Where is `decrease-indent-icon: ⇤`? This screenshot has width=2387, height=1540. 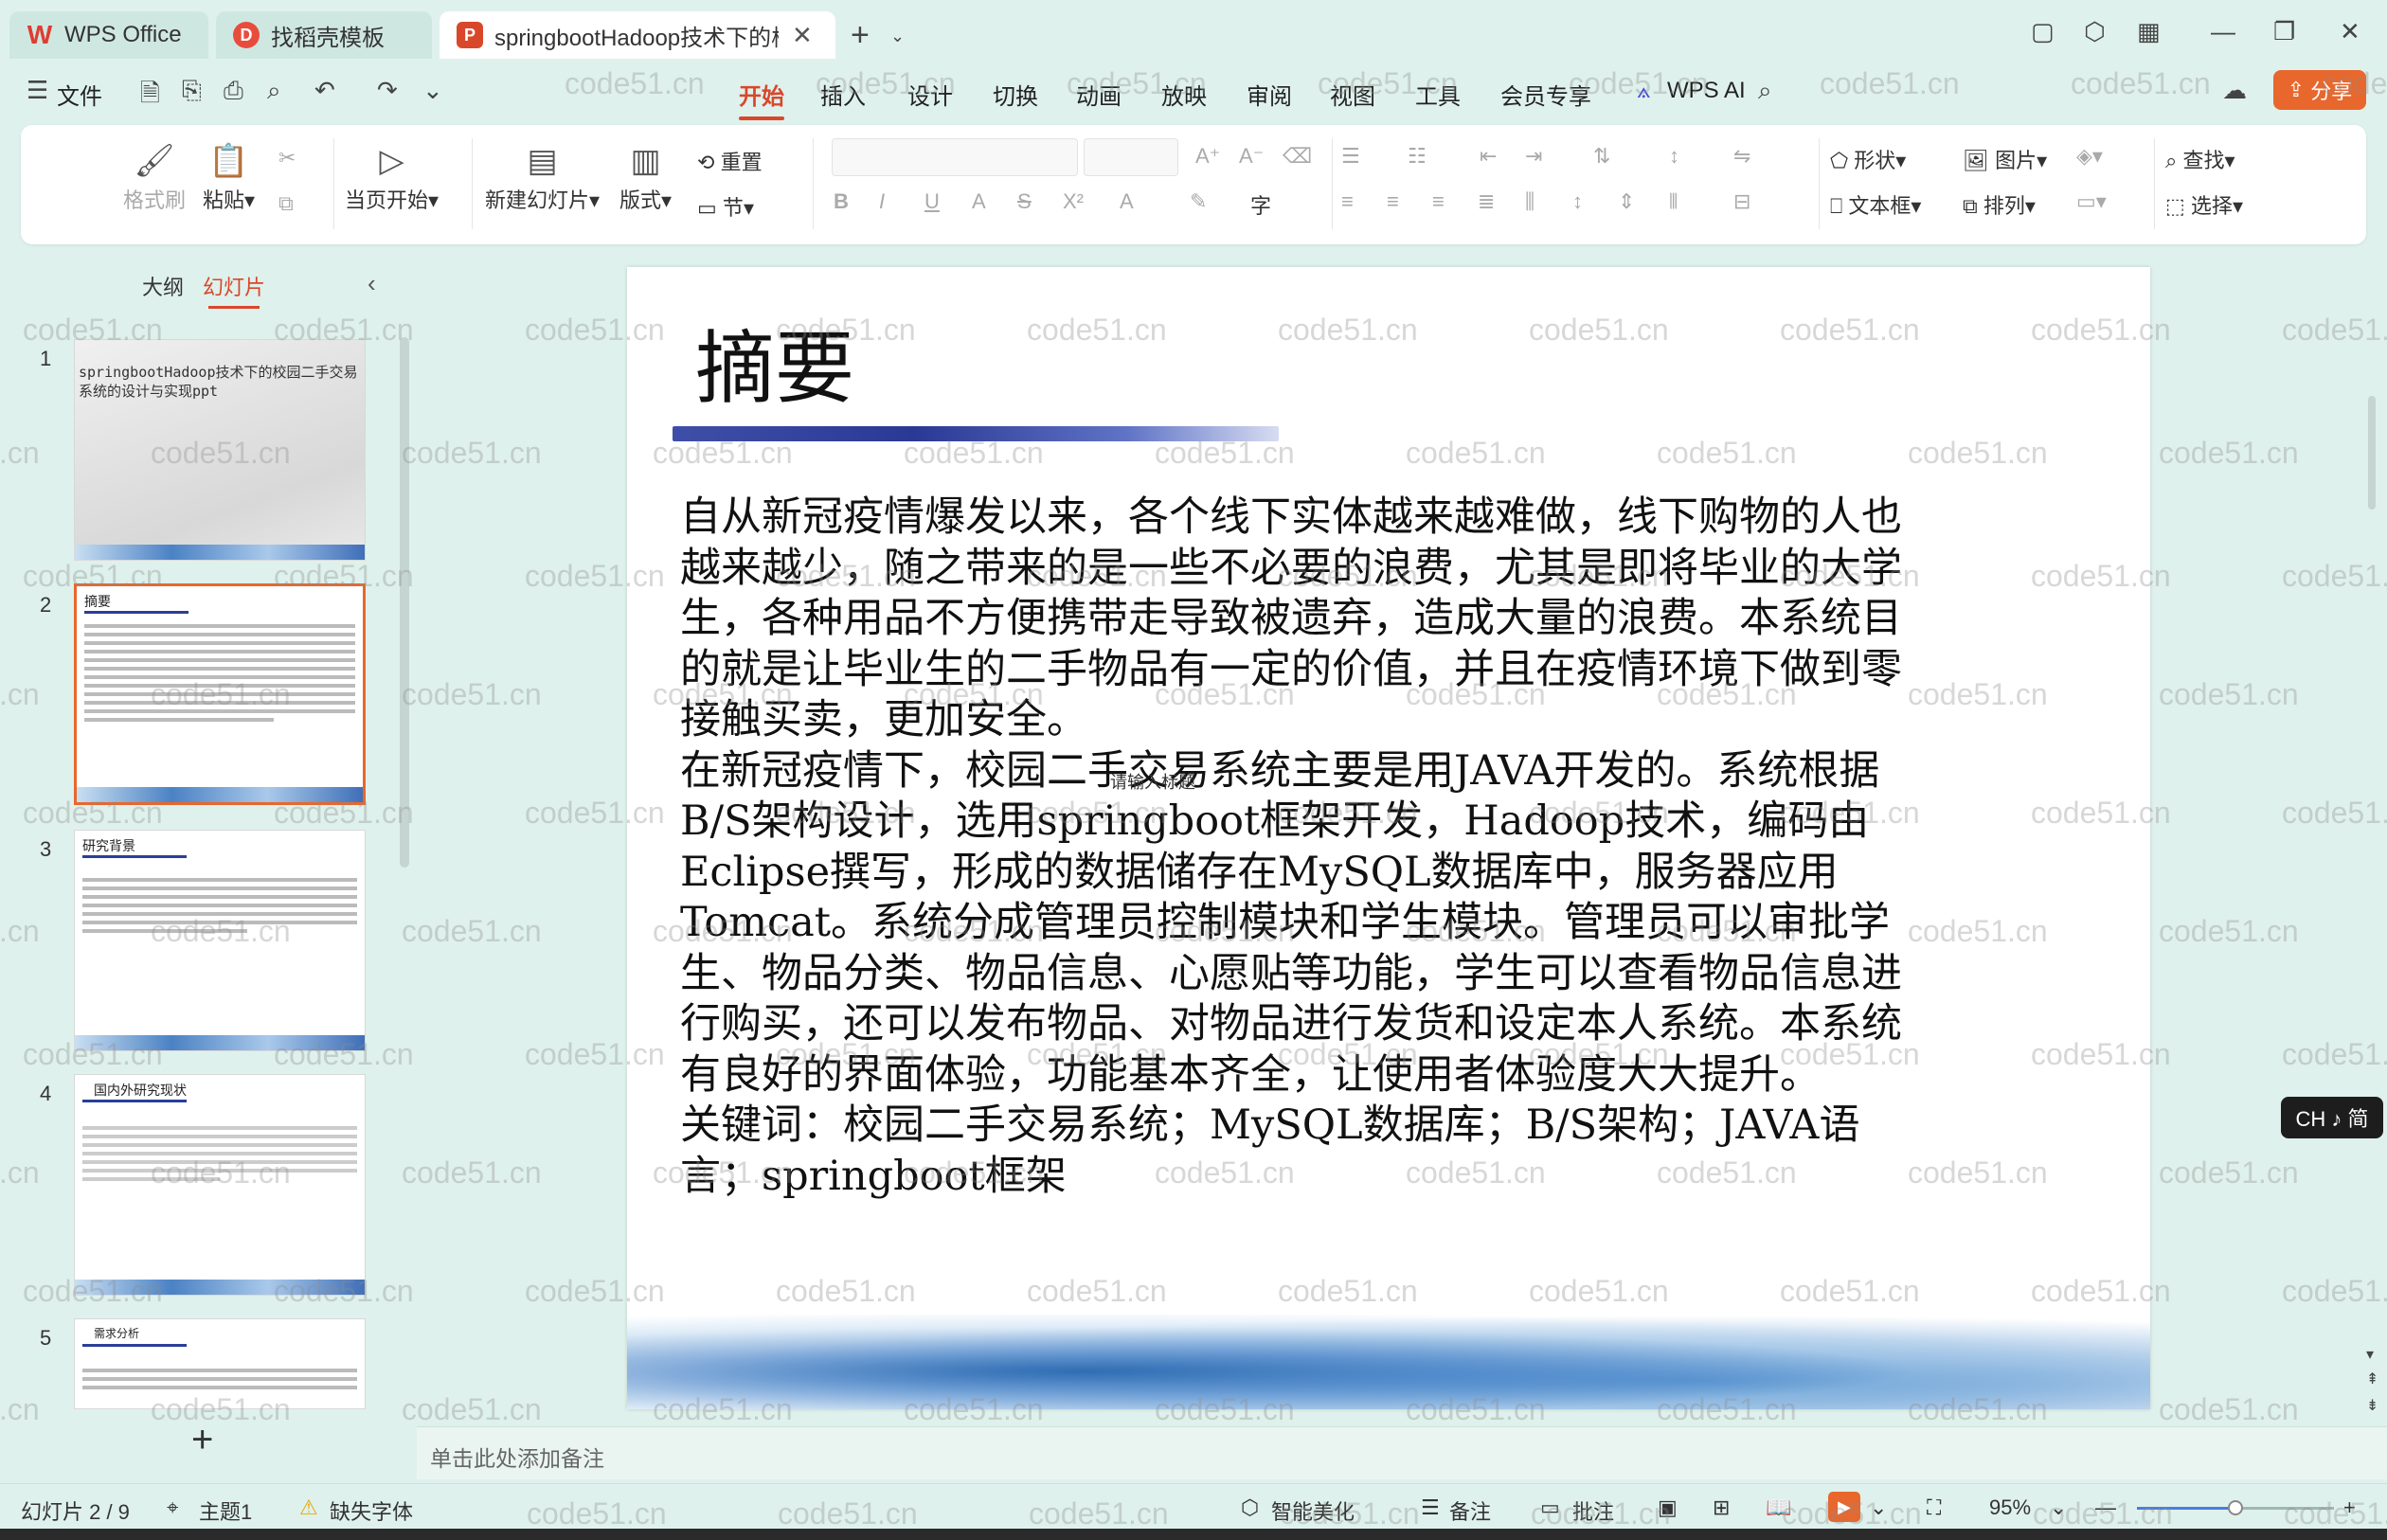
decrease-indent-icon: ⇤ is located at coordinates (1488, 156).